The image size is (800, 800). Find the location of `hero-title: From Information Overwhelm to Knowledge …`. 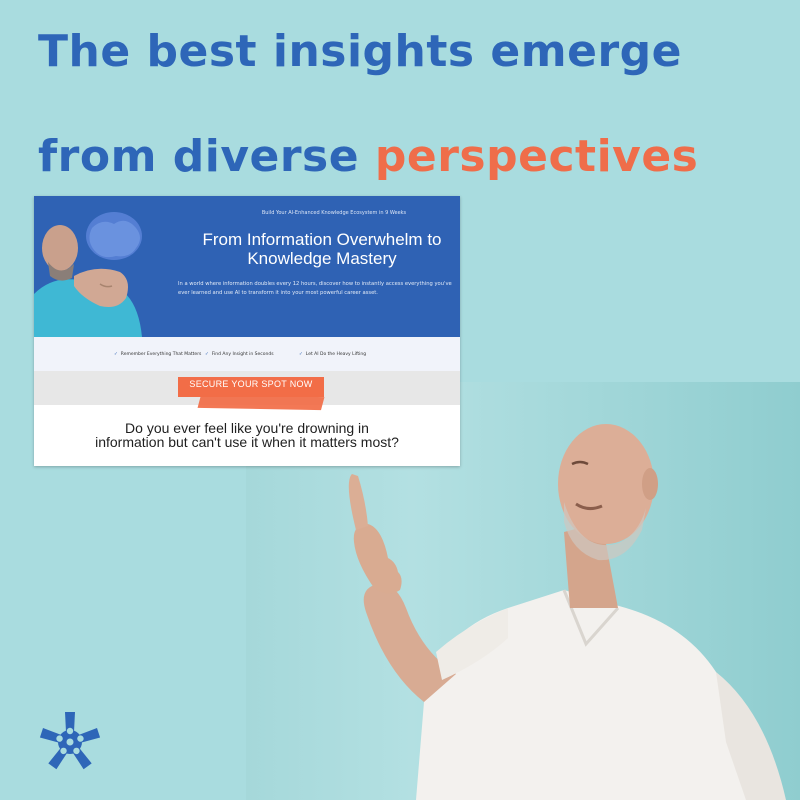

hero-title: From Information Overwhelm to Knowledge … is located at coordinates (322, 249).